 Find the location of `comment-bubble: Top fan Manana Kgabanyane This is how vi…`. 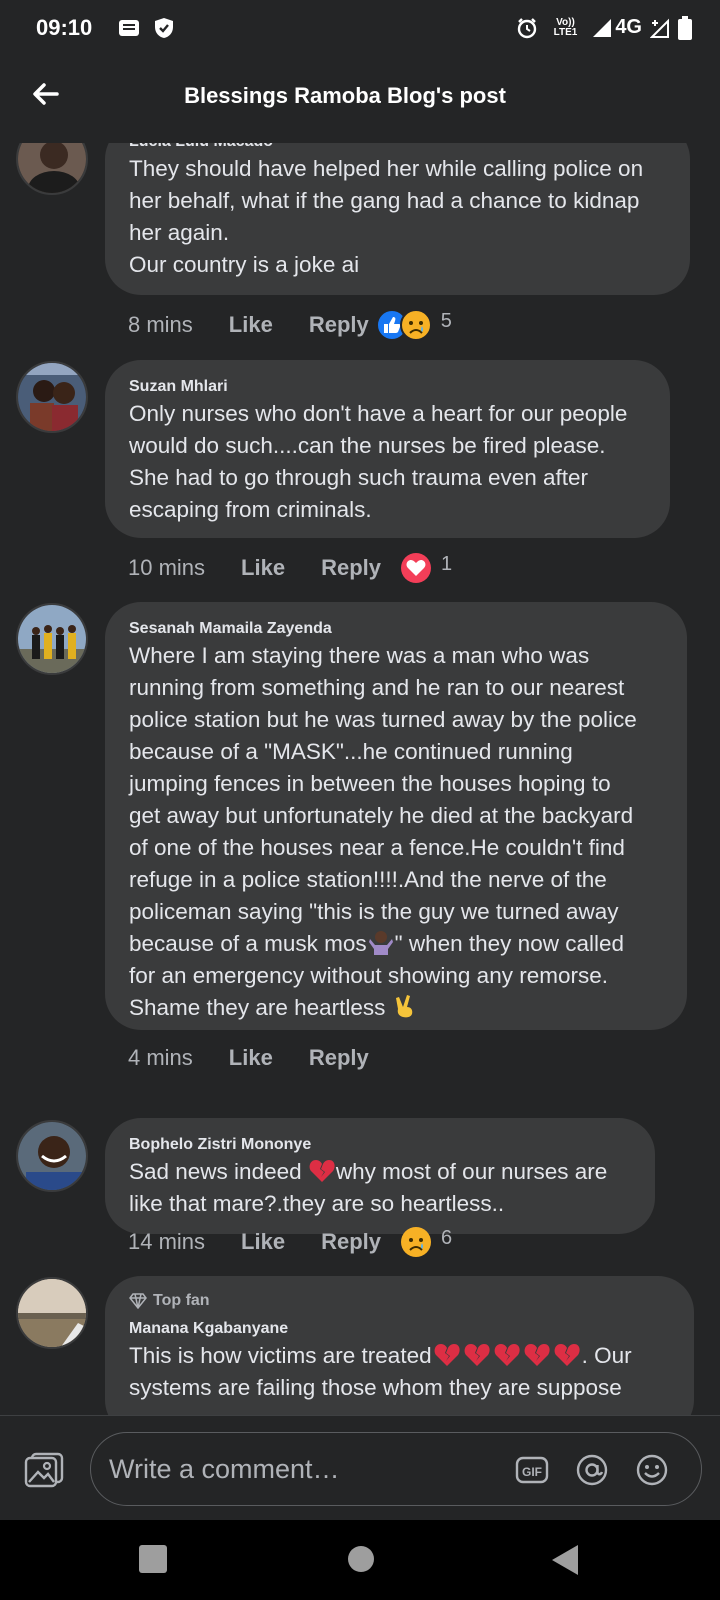

comment-bubble: Top fan Manana Kgabanyane This is how vi… is located at coordinates (399, 1345).